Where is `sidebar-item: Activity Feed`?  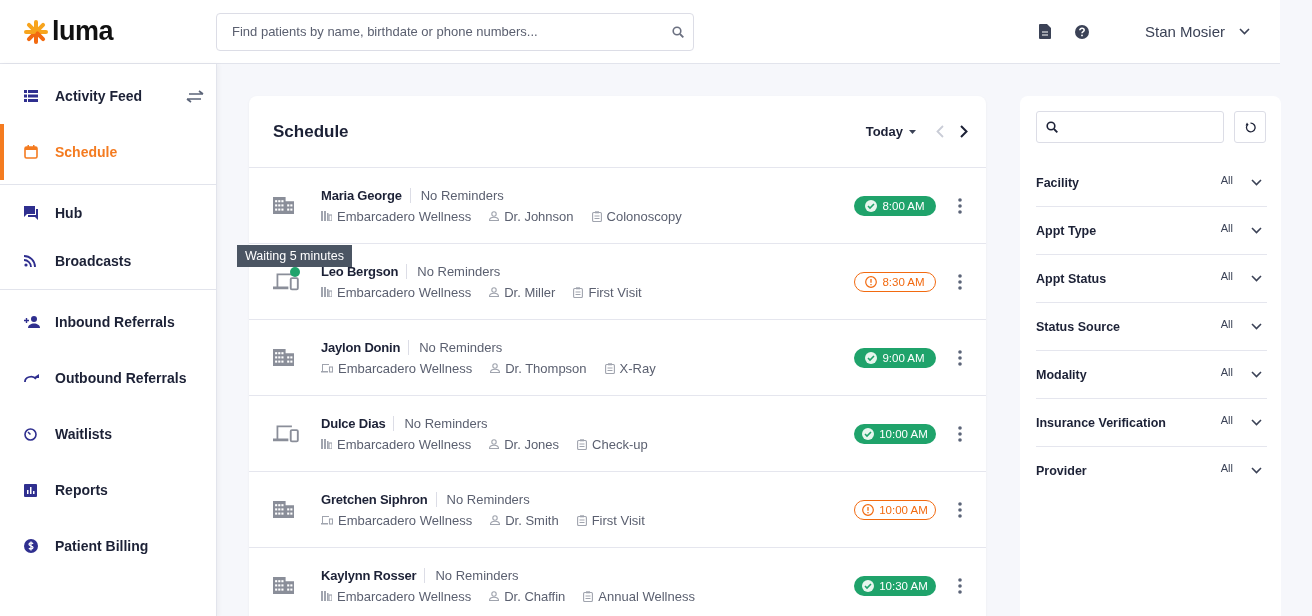
sidebar-item: Activity Feed is located at coordinates (108, 96).